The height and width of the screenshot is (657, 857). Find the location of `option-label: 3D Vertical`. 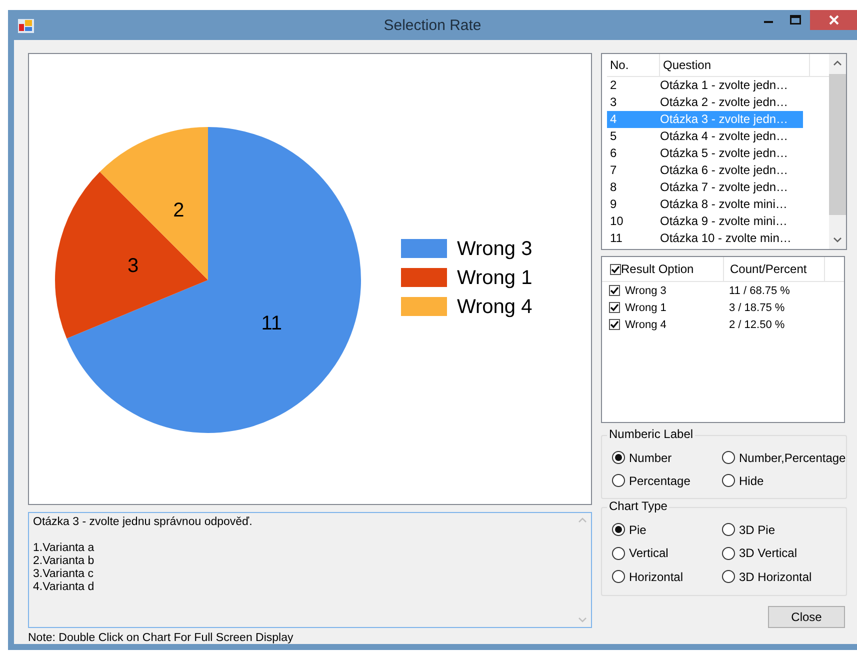

option-label: 3D Vertical is located at coordinates (768, 553).